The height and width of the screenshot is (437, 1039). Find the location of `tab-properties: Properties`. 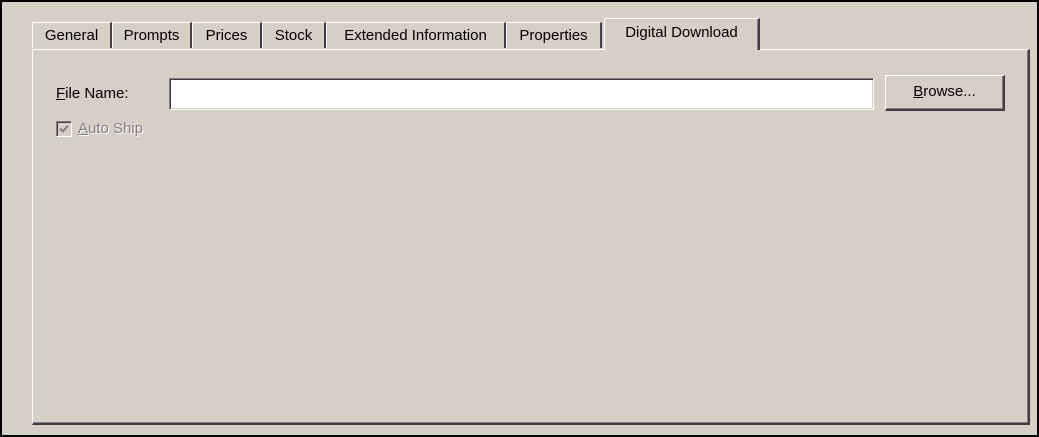

tab-properties: Properties is located at coordinates (554, 35).